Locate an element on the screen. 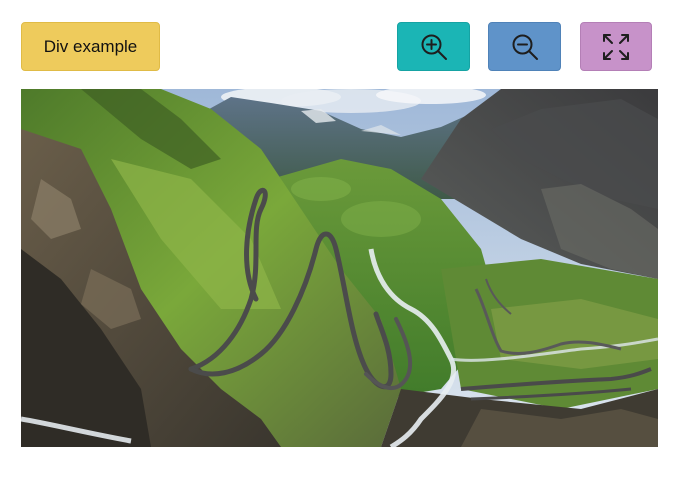  div-example-label: Div example is located at coordinates (90, 46).